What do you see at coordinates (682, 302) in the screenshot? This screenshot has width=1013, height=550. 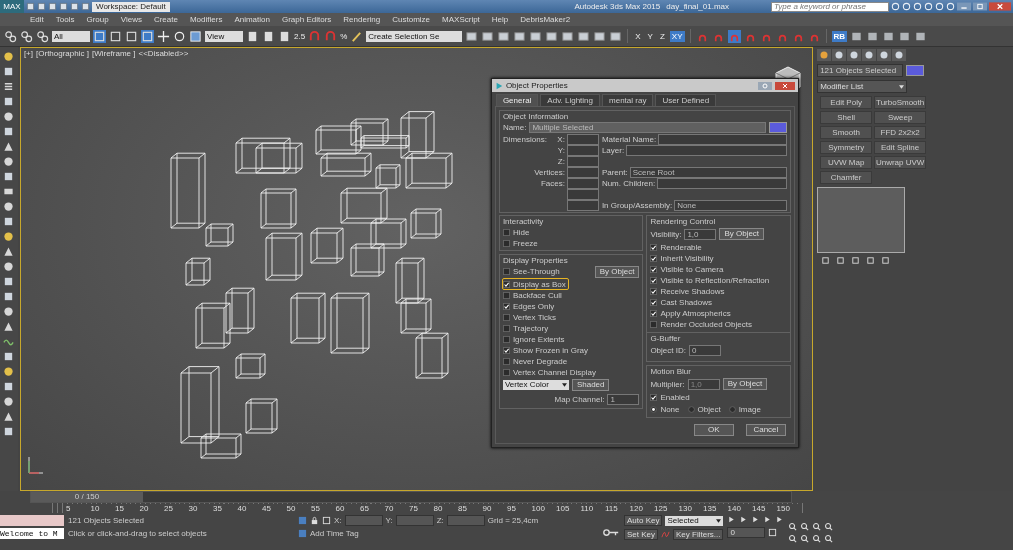 I see `checkbox-option: Cast Shadows` at bounding box center [682, 302].